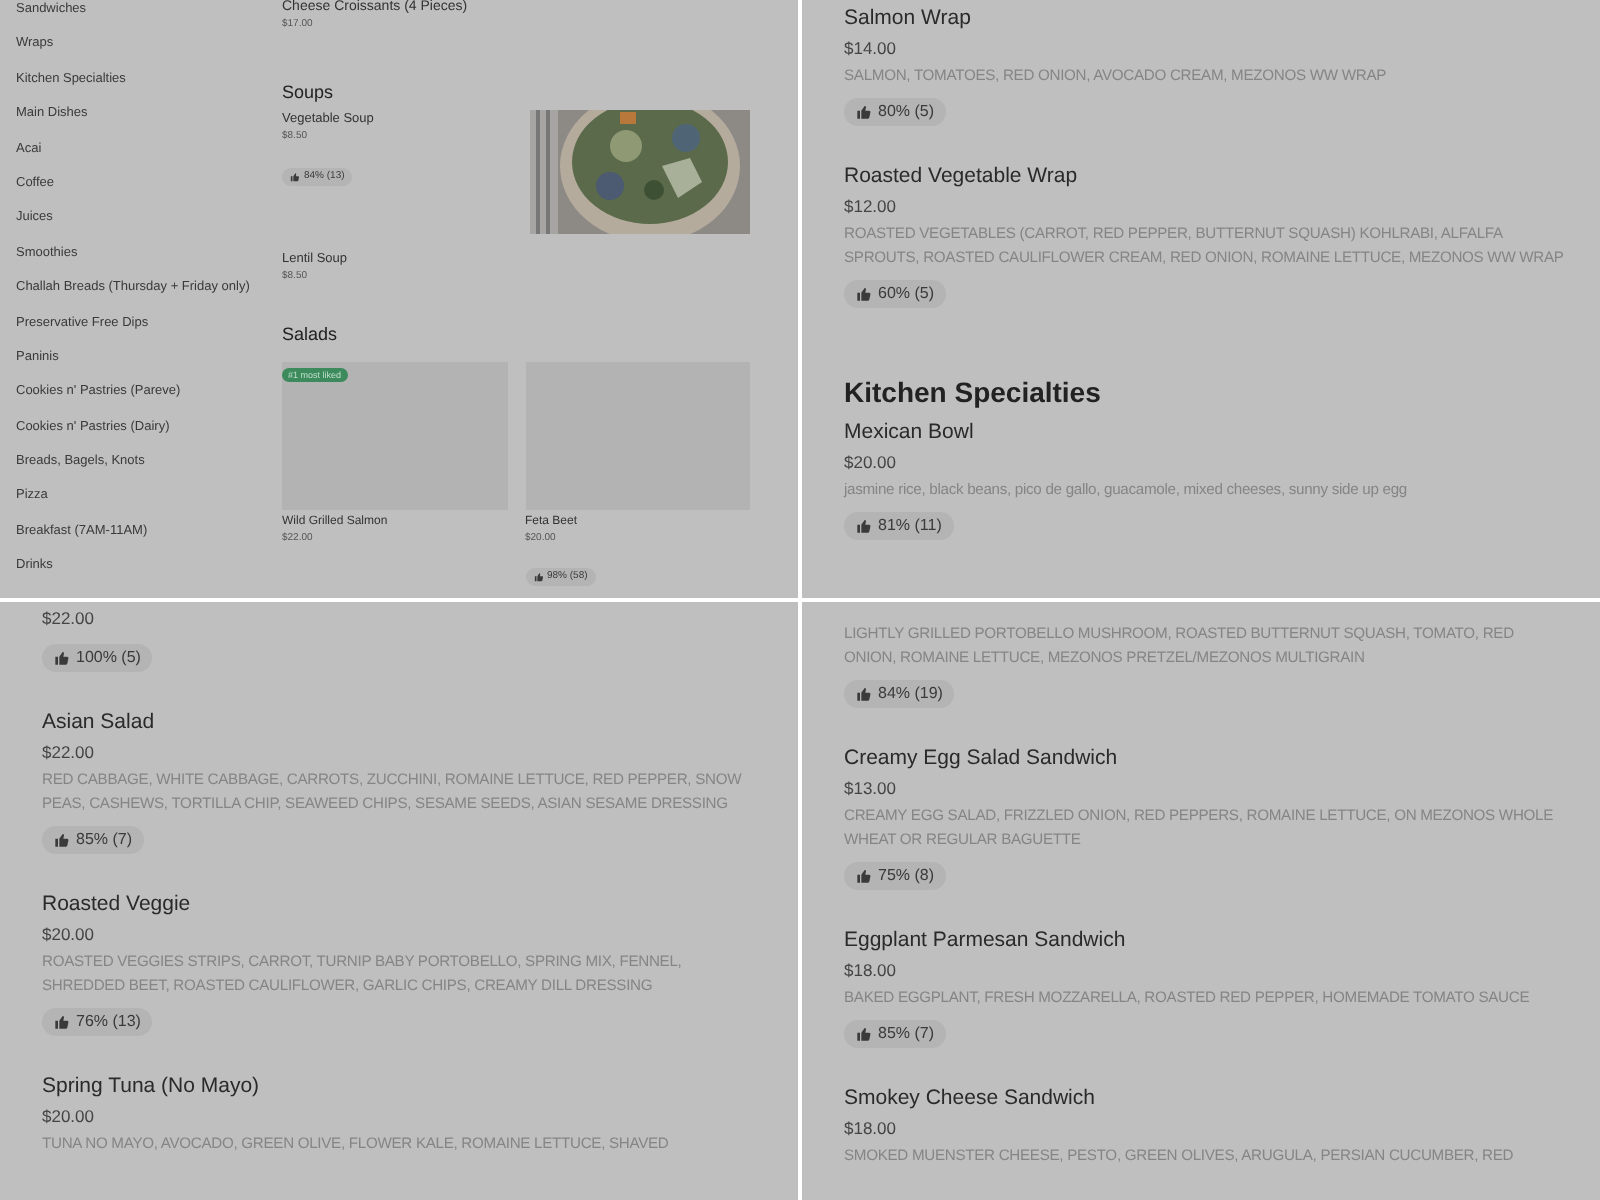 This screenshot has width=1600, height=1200. What do you see at coordinates (116, 905) in the screenshot?
I see `item-name: Roasted Veggie` at bounding box center [116, 905].